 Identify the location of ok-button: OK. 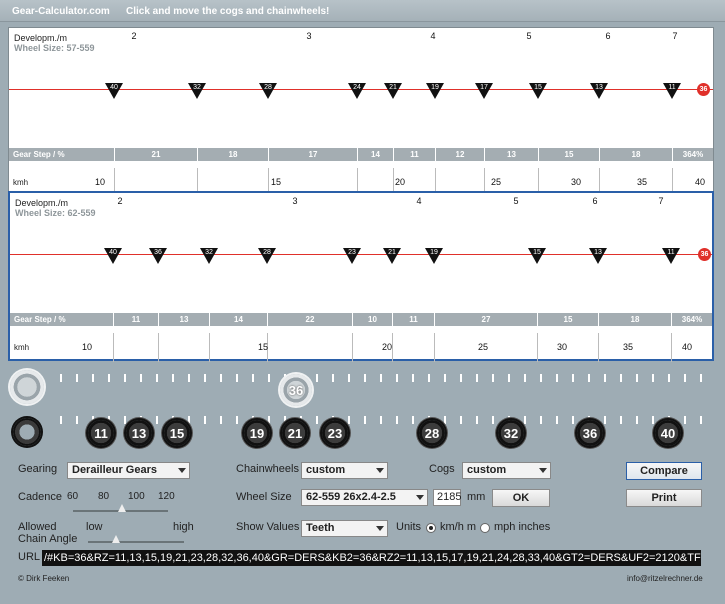
(521, 498).